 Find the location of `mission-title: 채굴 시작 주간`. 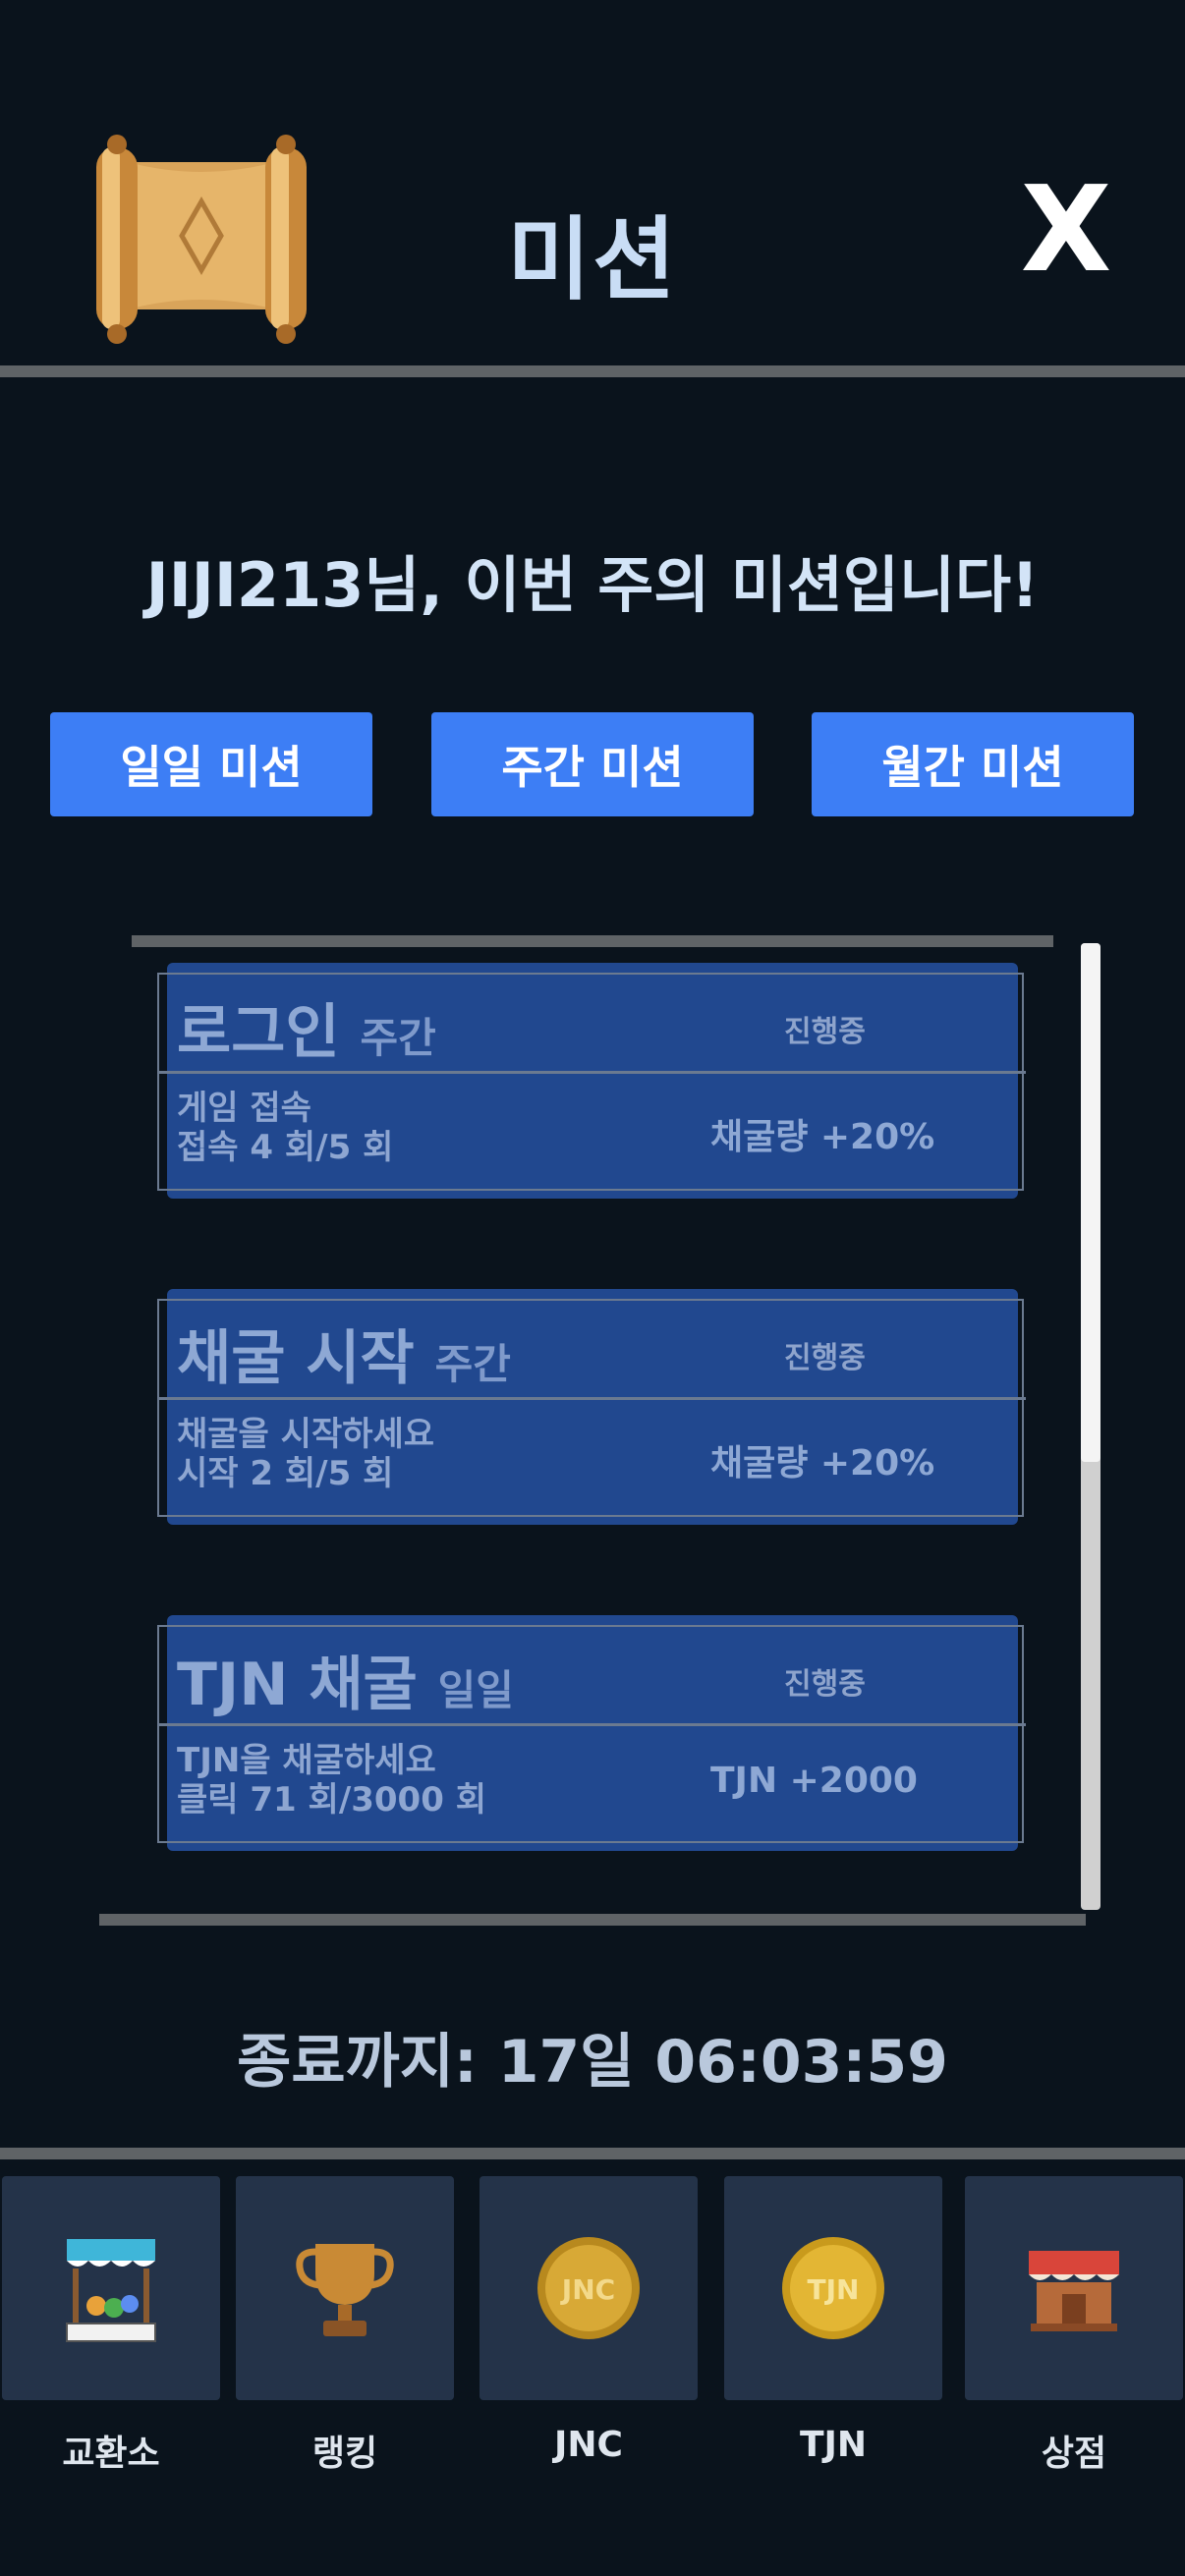

mission-title: 채굴 시작 주간 is located at coordinates (344, 1353).